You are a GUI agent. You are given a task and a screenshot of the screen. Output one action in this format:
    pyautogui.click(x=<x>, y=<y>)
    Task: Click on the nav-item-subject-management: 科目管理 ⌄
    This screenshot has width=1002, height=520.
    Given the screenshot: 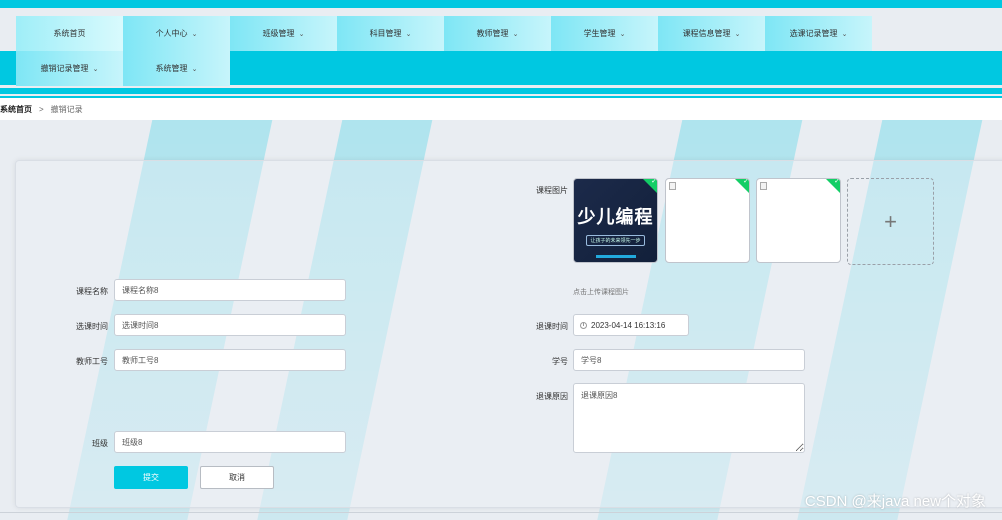 What is the action you would take?
    pyautogui.click(x=390, y=33)
    